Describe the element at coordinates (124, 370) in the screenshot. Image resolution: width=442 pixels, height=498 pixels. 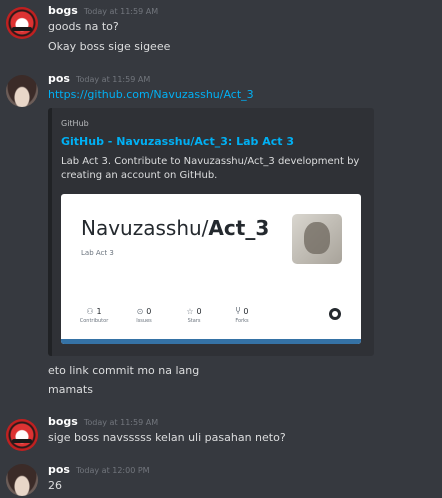
I see `message-text: eto link commit mo na lang` at that location.